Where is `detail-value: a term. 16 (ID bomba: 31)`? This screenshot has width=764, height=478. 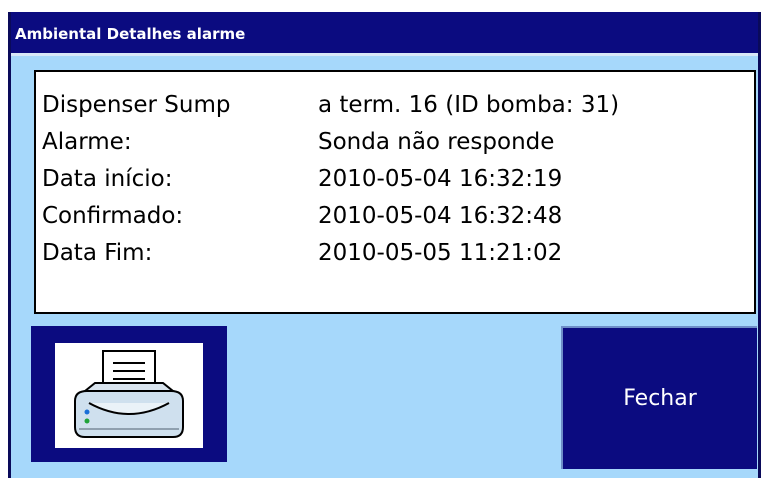
detail-value: a term. 16 (ID bomba: 31) is located at coordinates (469, 104).